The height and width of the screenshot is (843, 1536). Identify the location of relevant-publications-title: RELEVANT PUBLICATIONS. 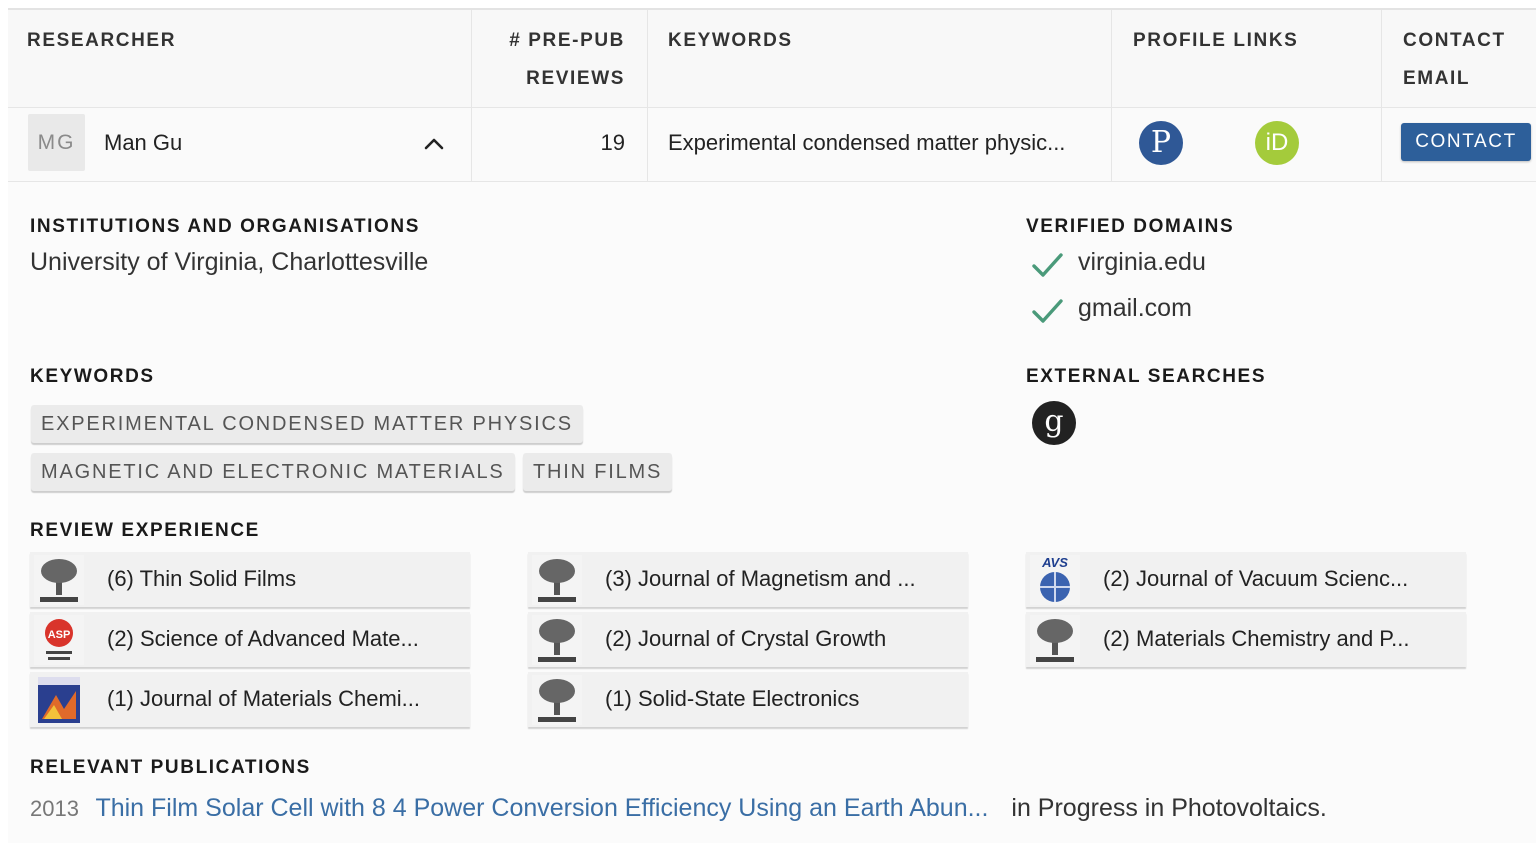
(170, 767).